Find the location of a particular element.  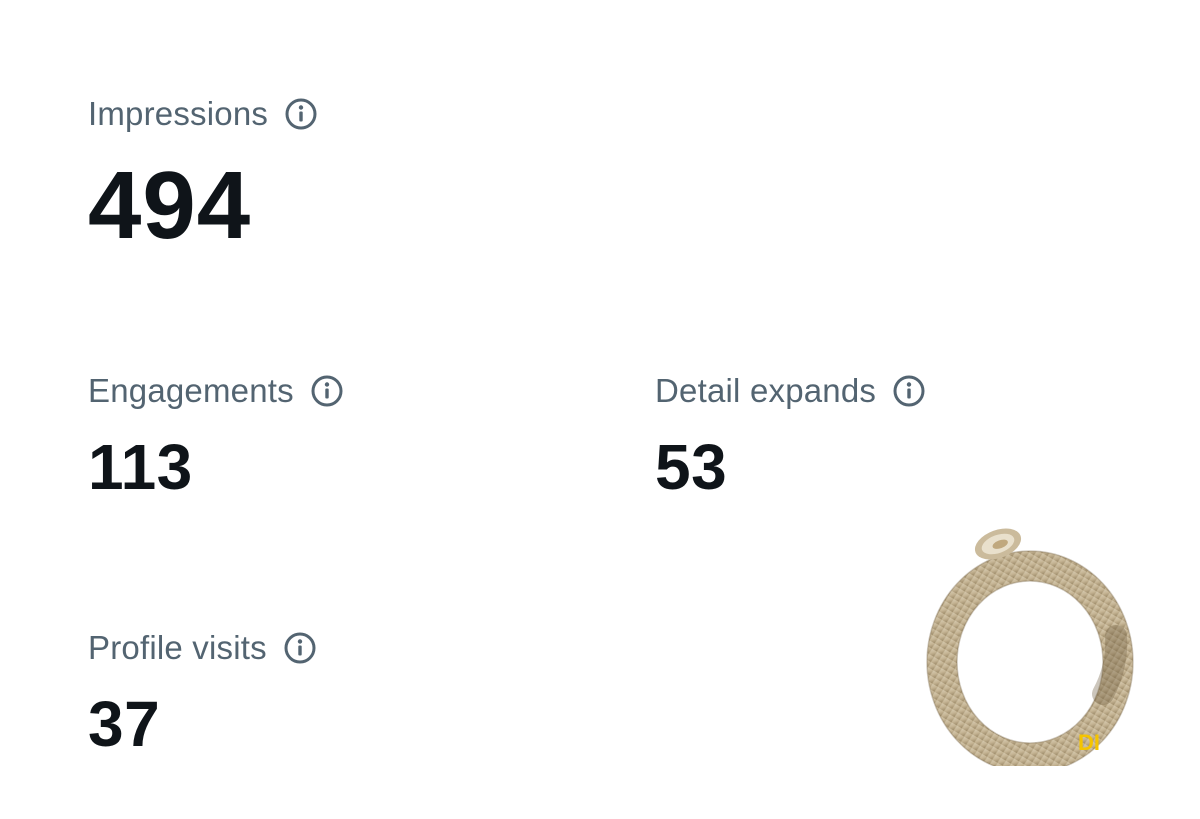

ring-sticker-image: DI is located at coordinates (1038, 645).